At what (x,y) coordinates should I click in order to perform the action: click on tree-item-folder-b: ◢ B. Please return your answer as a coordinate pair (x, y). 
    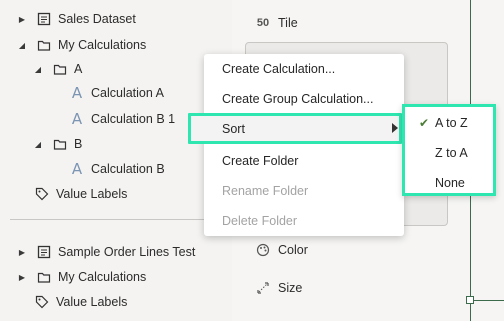
    Looking at the image, I should click on (57, 144).